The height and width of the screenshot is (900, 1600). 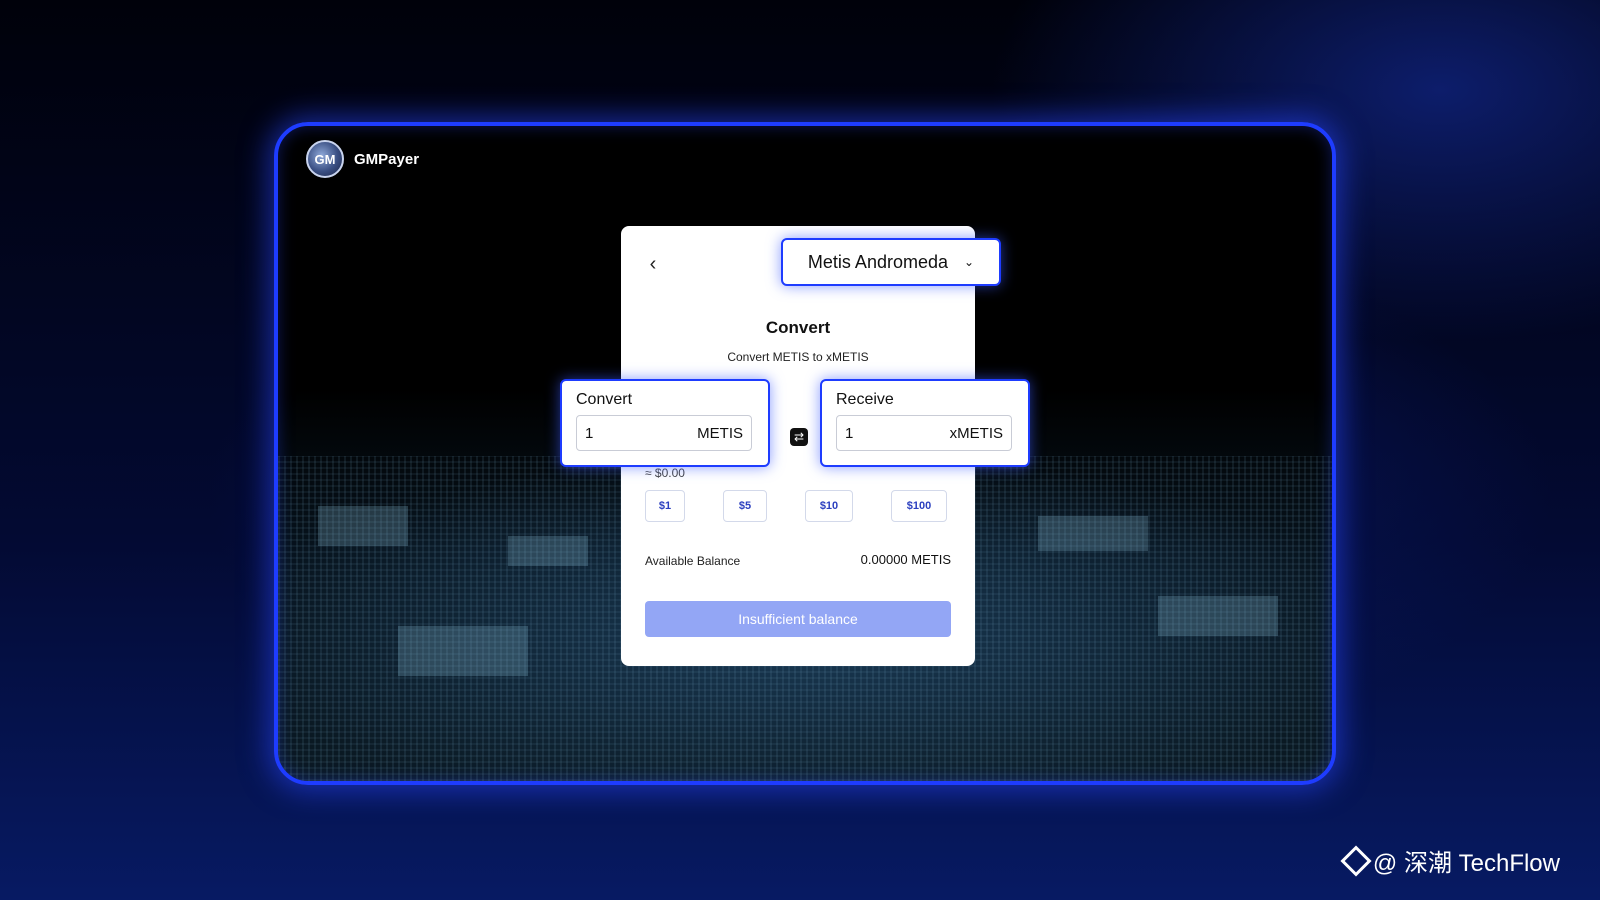 I want to click on receive-amount-input: 1 xMETIS, so click(x=924, y=433).